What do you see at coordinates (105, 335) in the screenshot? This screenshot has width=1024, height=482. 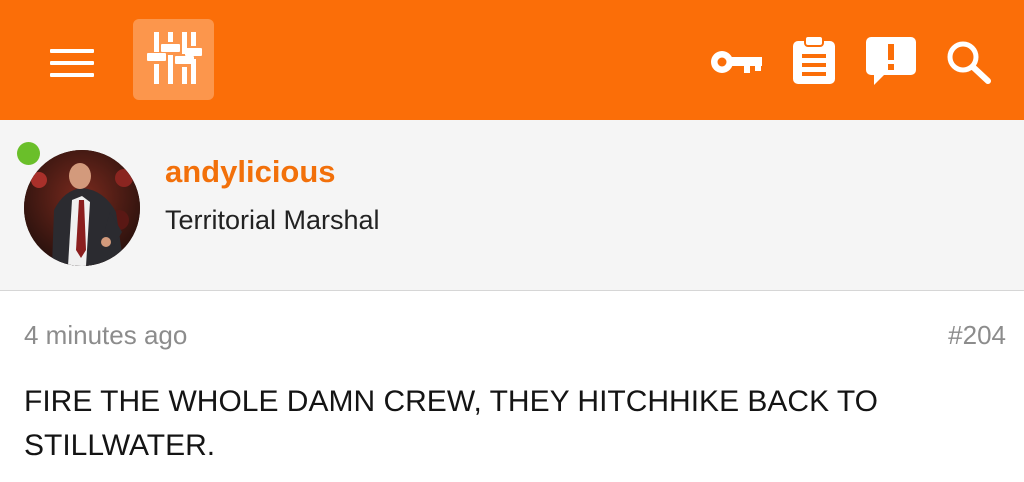 I see `post-timestamp: 4 minutes ago` at bounding box center [105, 335].